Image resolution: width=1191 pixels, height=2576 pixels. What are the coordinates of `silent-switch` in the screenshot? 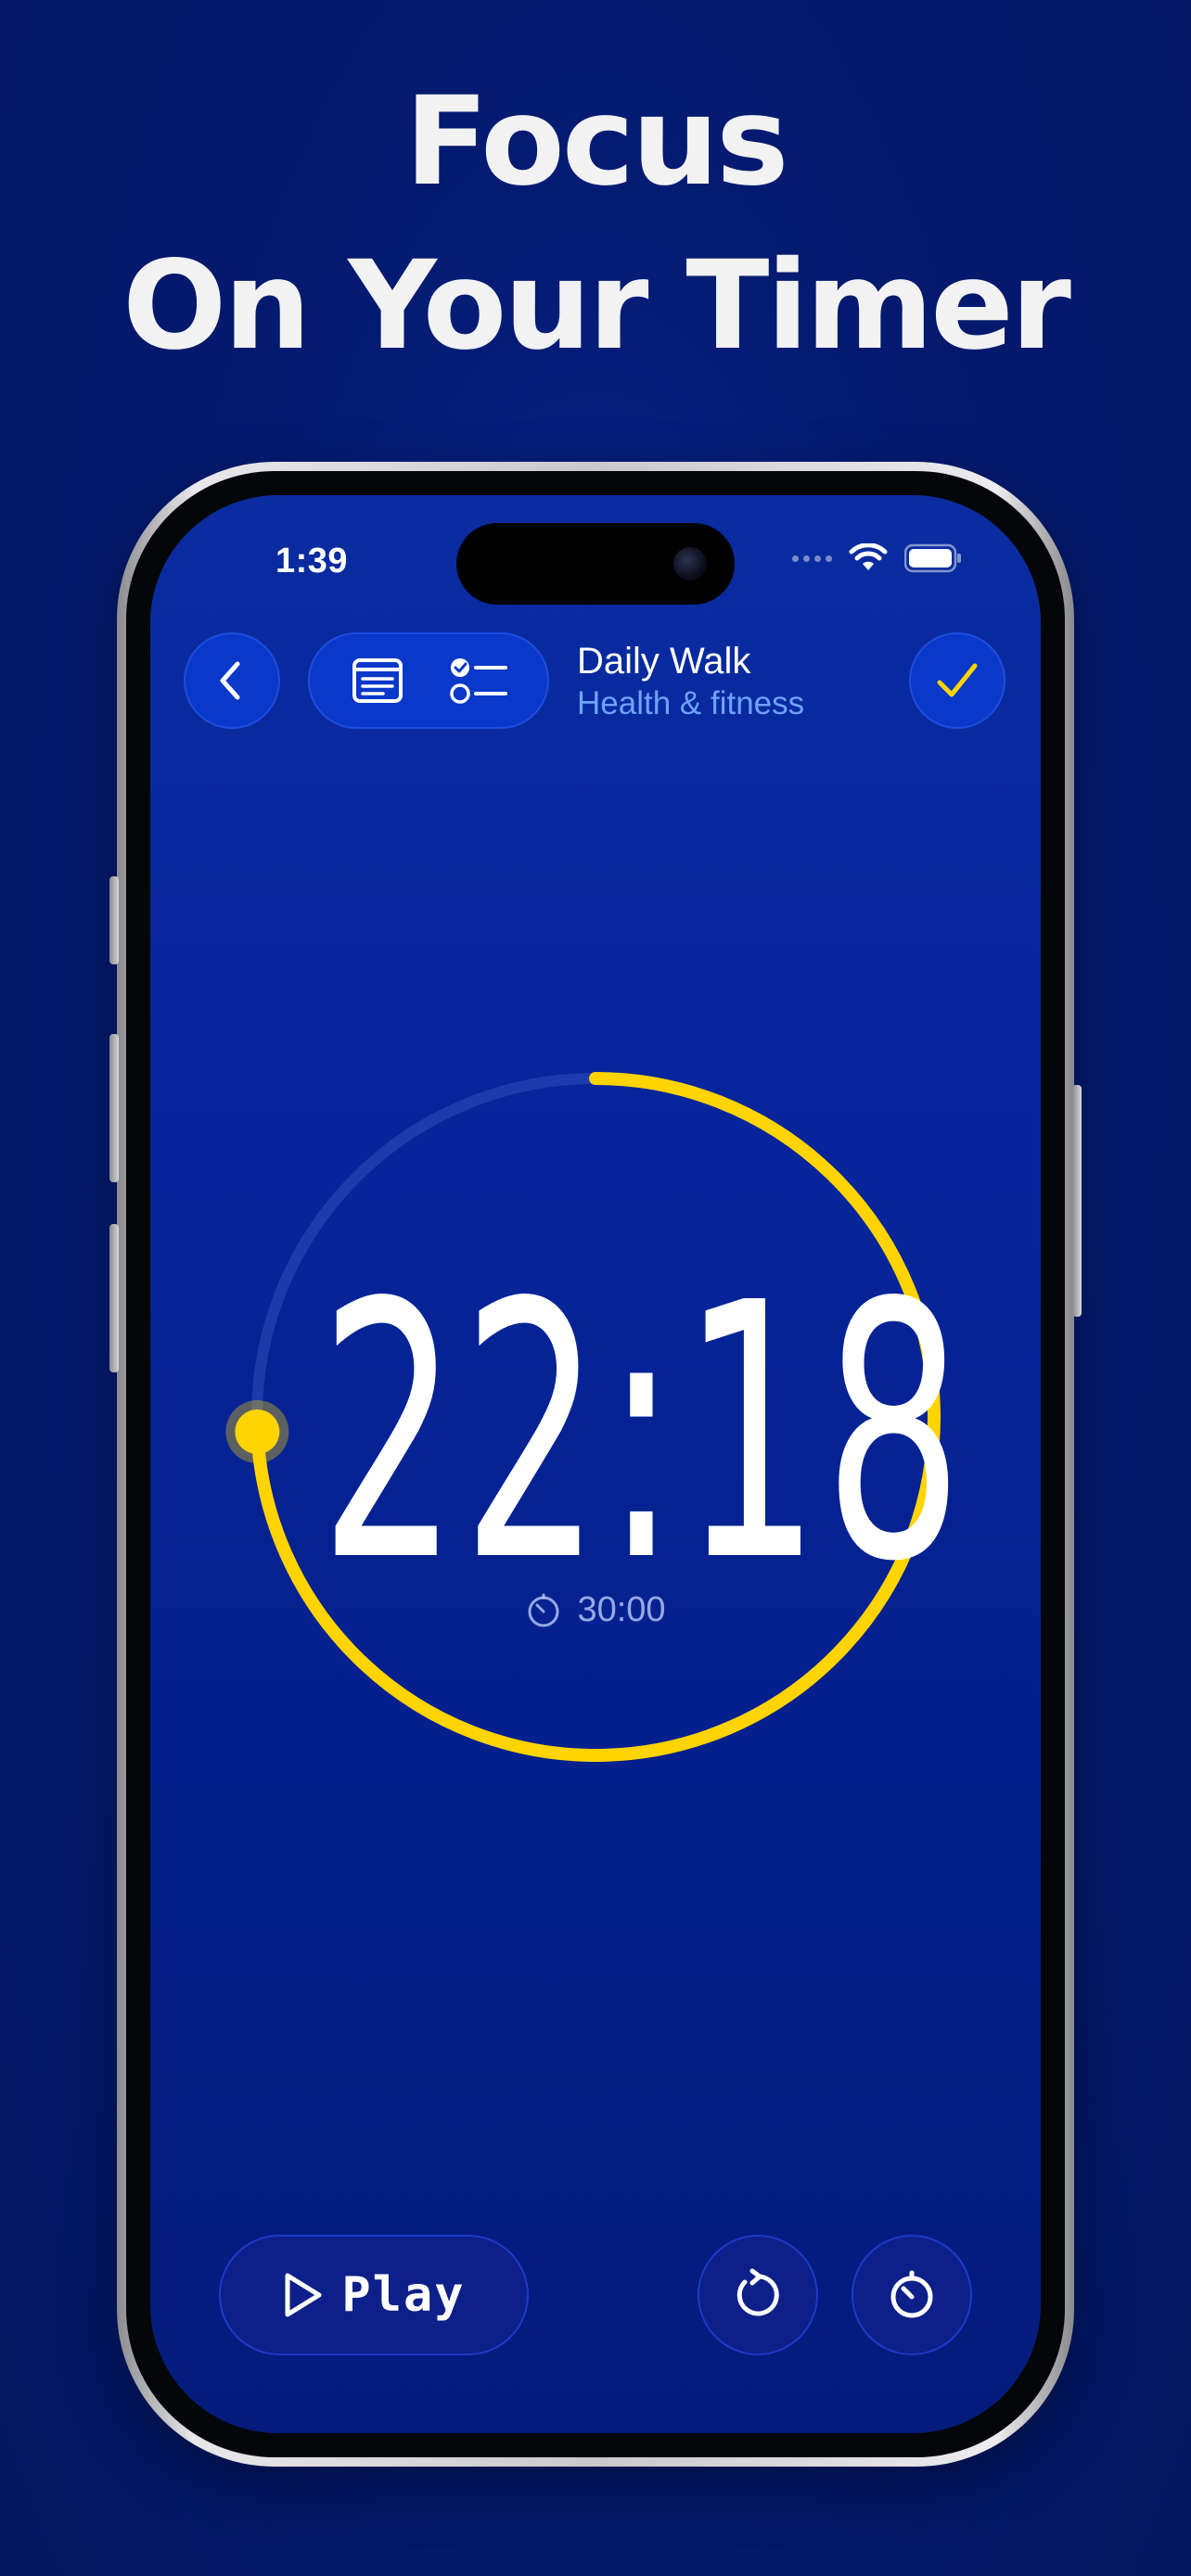 It's located at (114, 920).